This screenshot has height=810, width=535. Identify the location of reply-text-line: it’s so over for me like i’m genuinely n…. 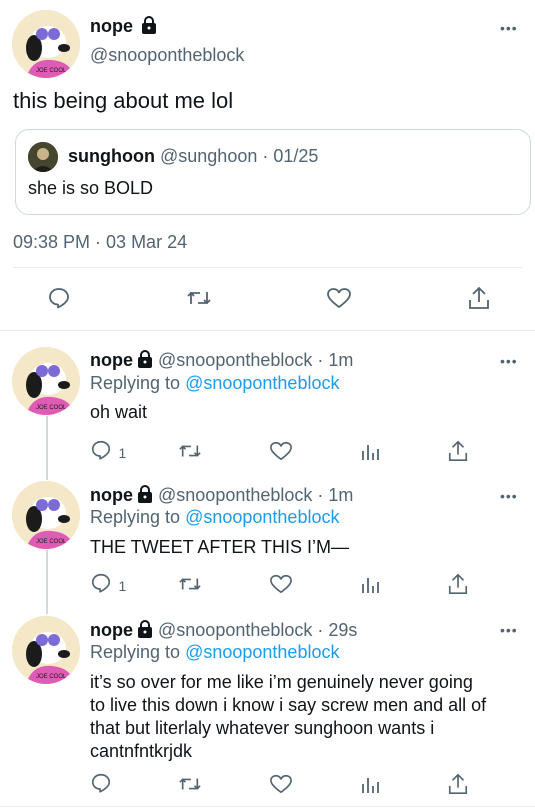
(281, 682).